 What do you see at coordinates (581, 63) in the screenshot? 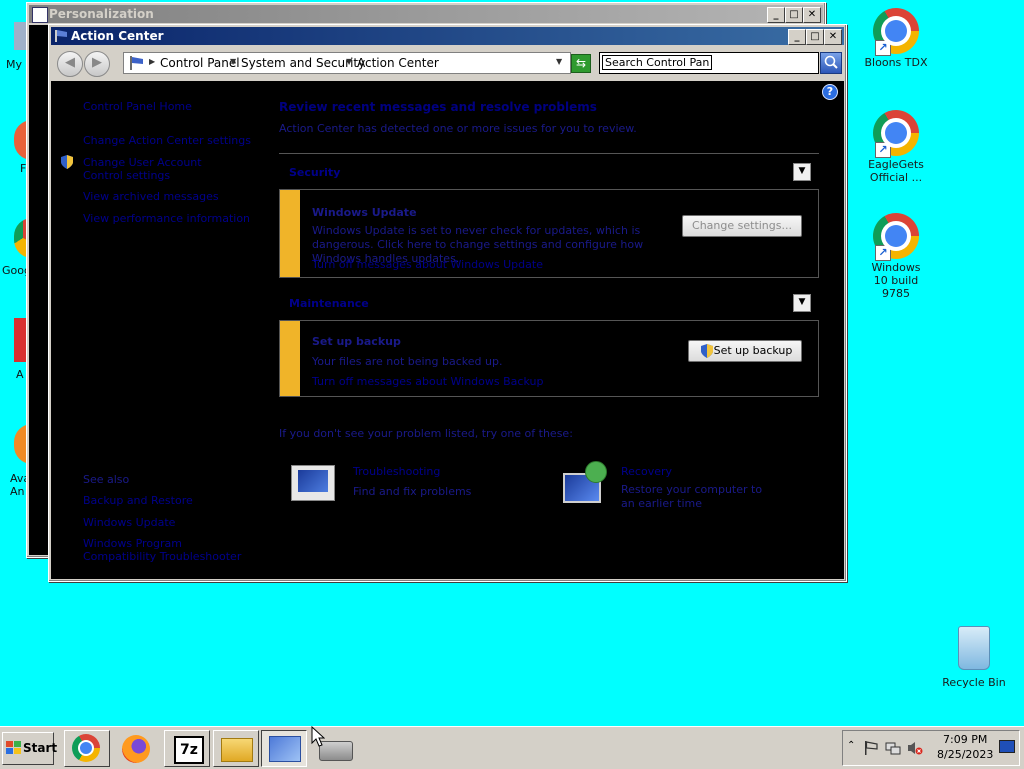
I see `refresh-button: ⇆` at bounding box center [581, 63].